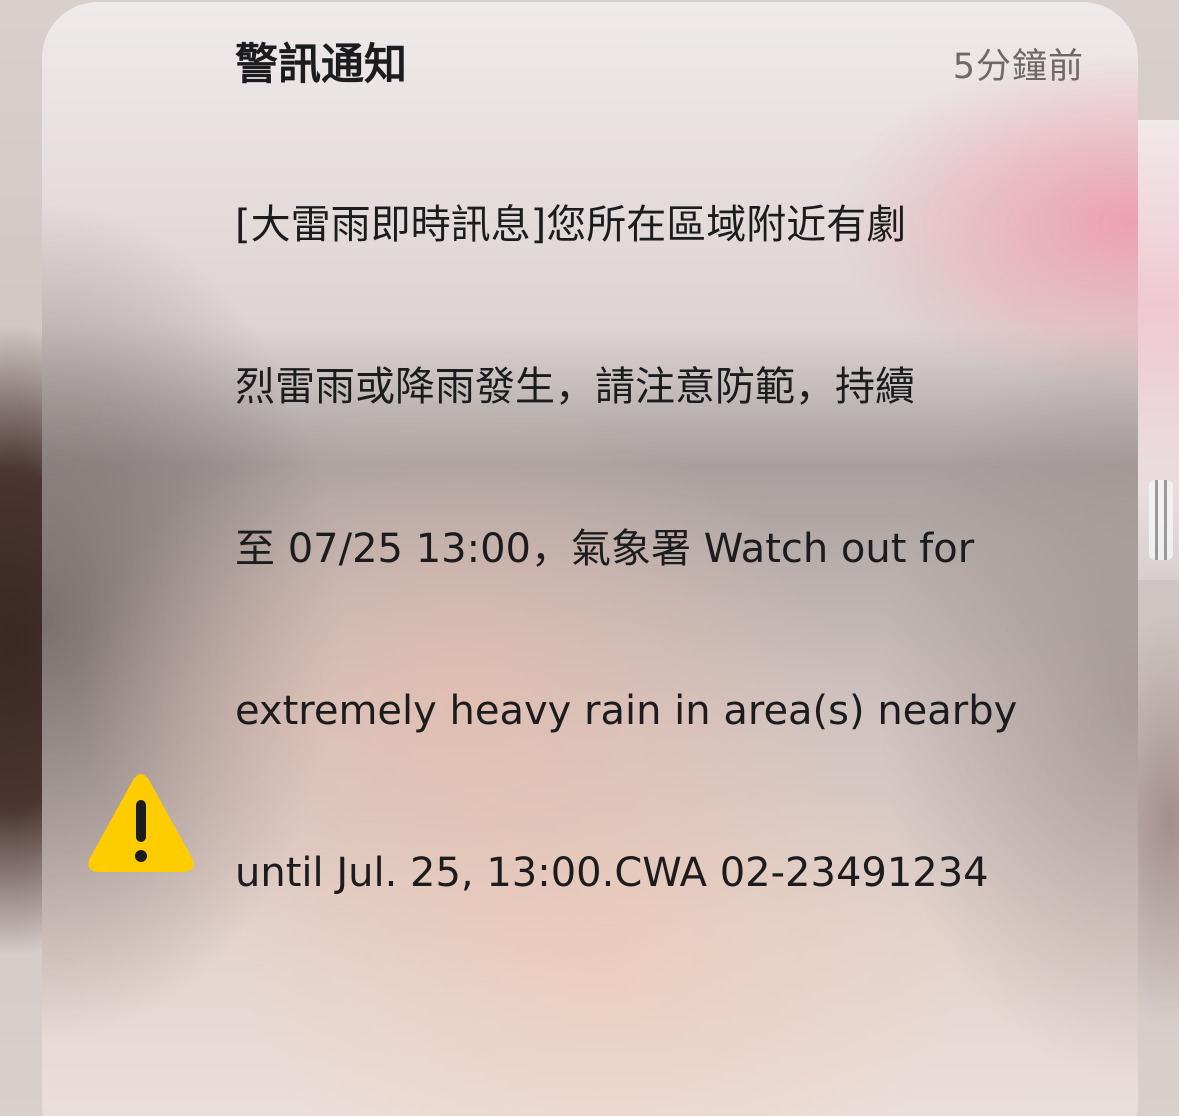 This screenshot has width=1179, height=1116. I want to click on message-line: [大雷雨即時訊息]您所在區域附近有劇, so click(571, 225).